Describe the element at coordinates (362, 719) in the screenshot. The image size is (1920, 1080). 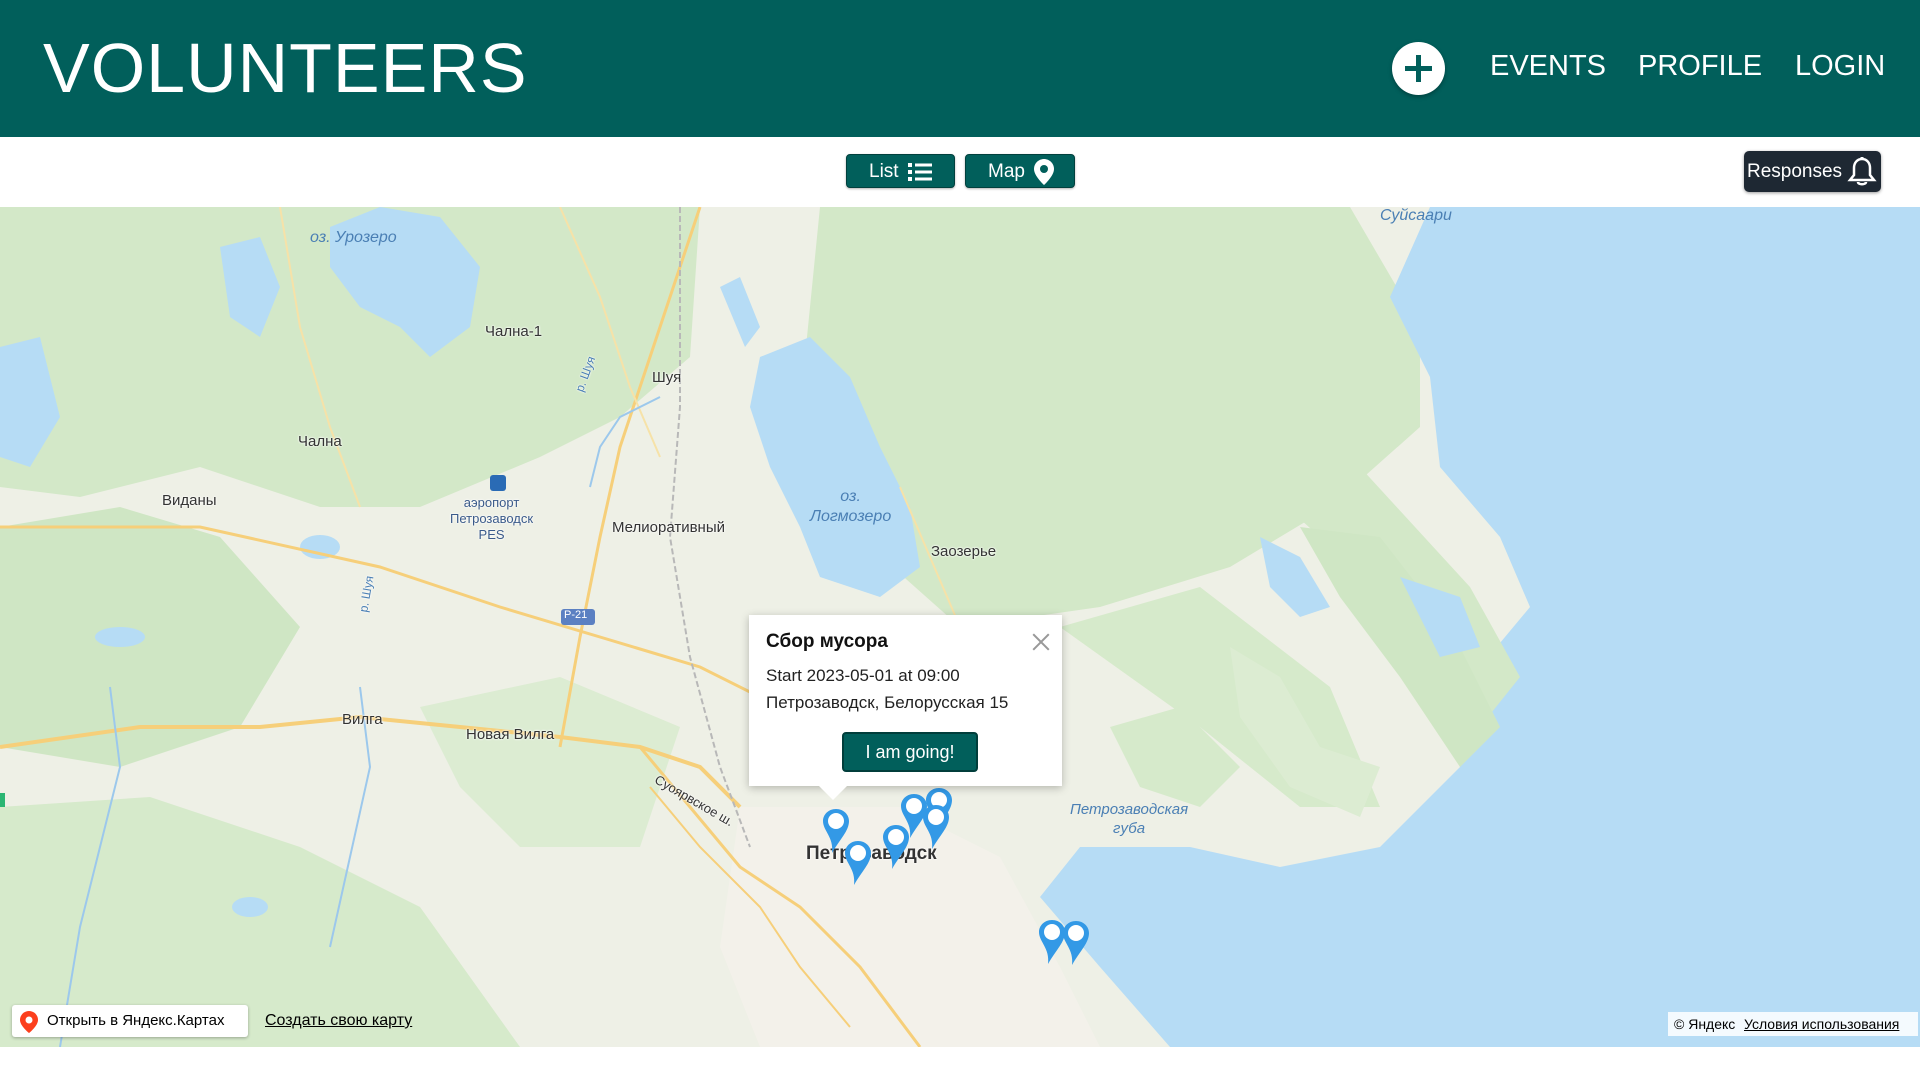
I see `map-label-vilga: Вилга` at that location.